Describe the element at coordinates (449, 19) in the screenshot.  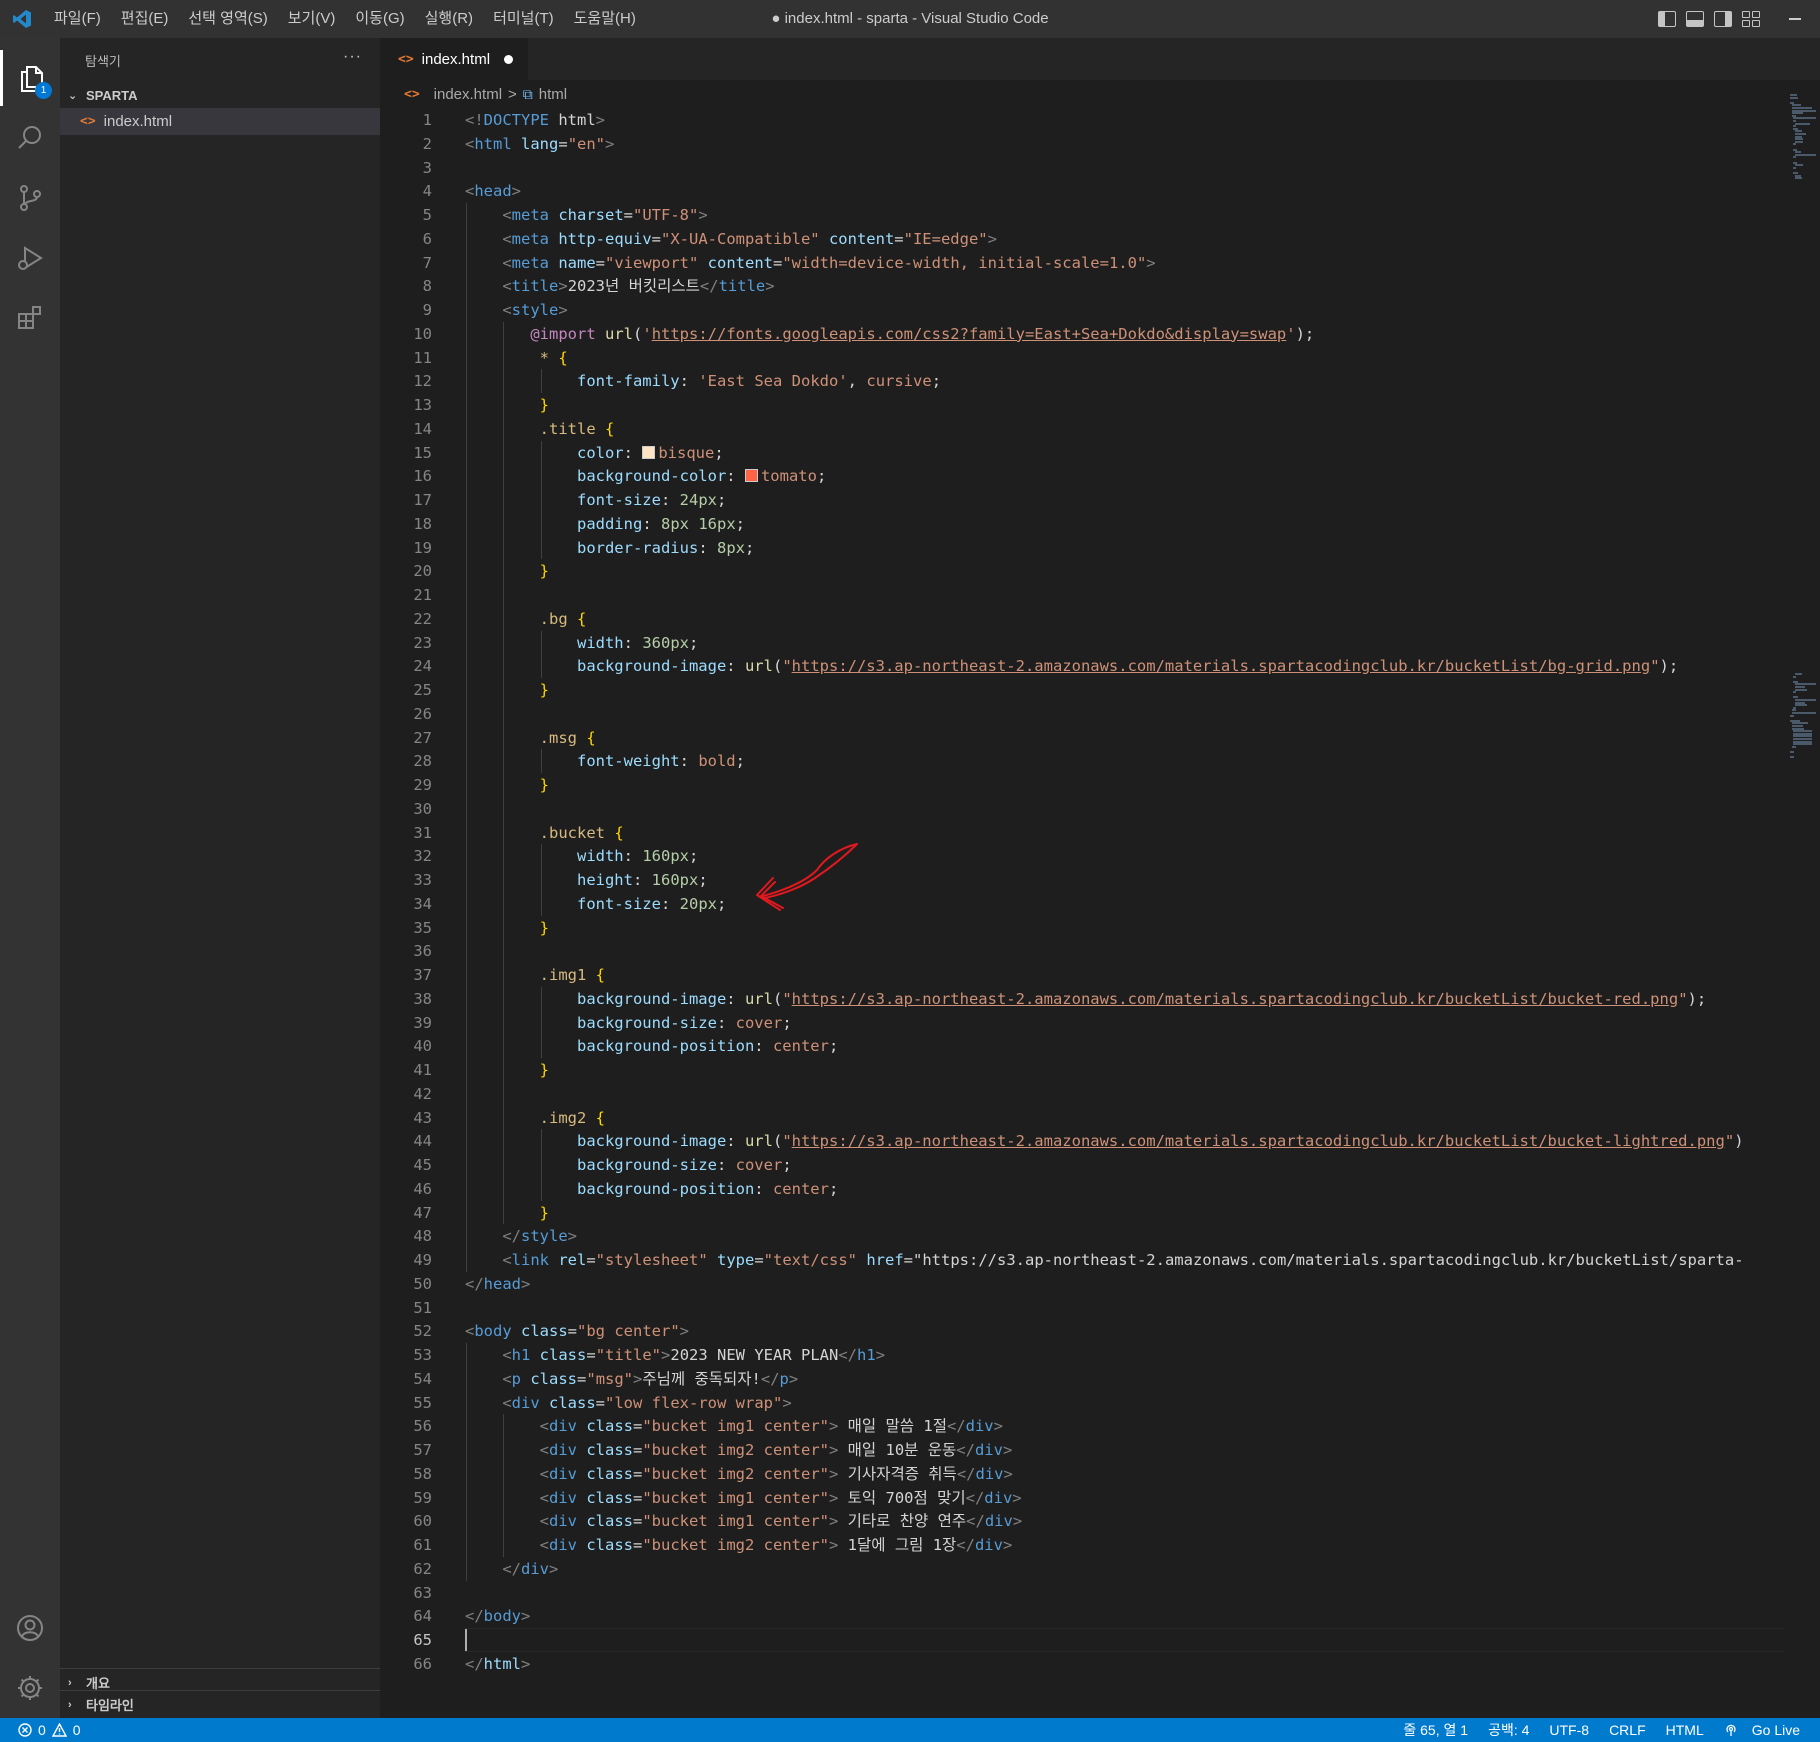
I see `menu-run: 실행(R)` at that location.